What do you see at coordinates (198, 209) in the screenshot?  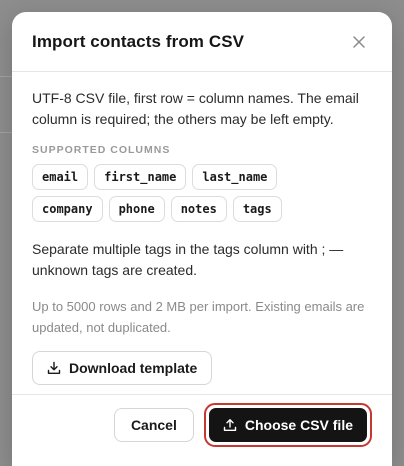 I see `column-chip: notes` at bounding box center [198, 209].